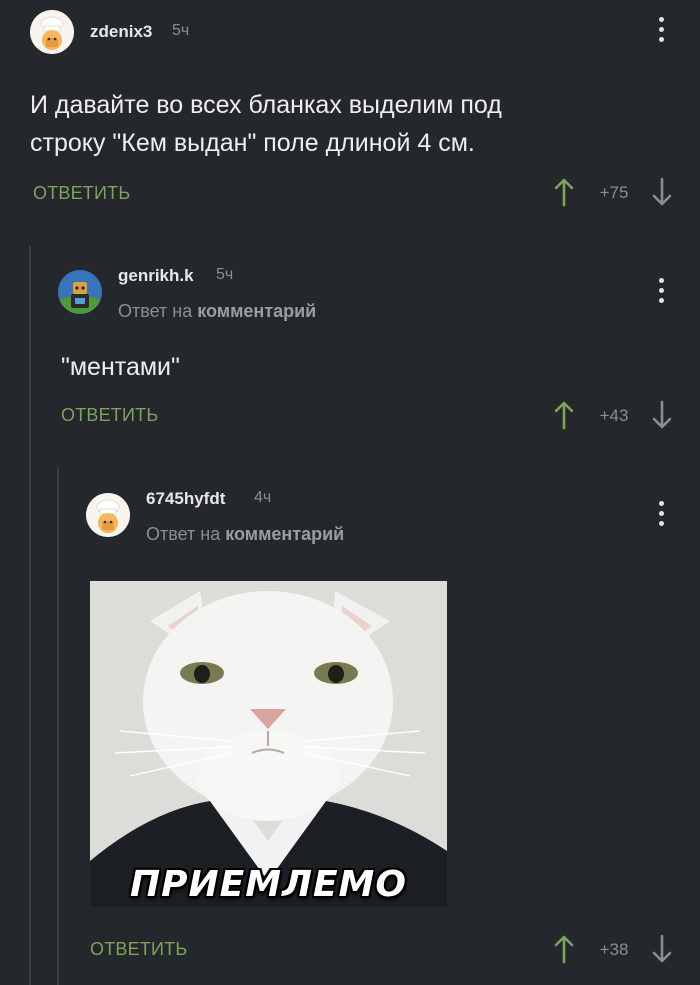 The width and height of the screenshot is (700, 985). I want to click on meme-caption: ПРИЕМЛЕМО, so click(268, 884).